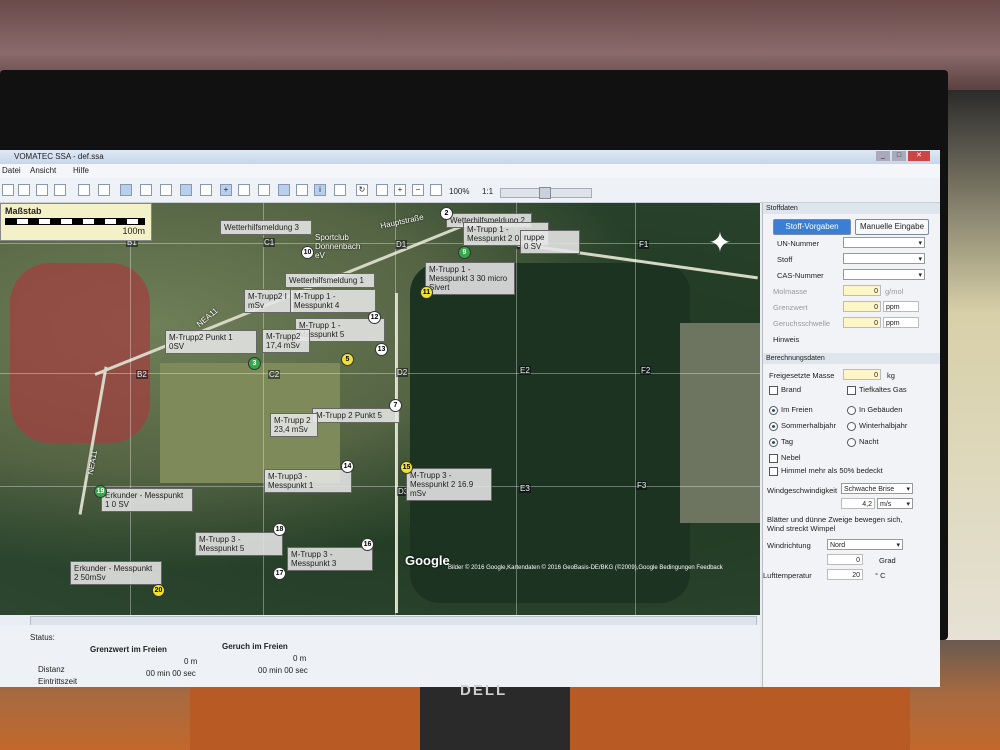 This screenshot has width=1000, height=750. Describe the element at coordinates (43, 170) in the screenshot. I see `menu-ansicht: Ansicht` at that location.